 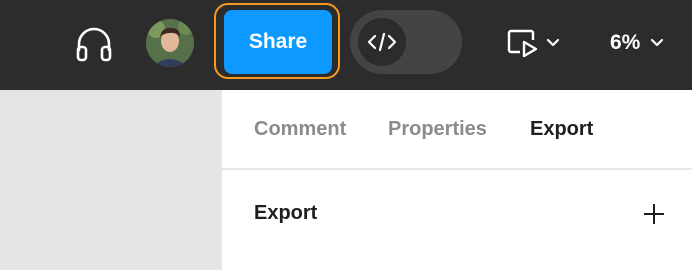 I want to click on share-button: Share, so click(x=278, y=42).